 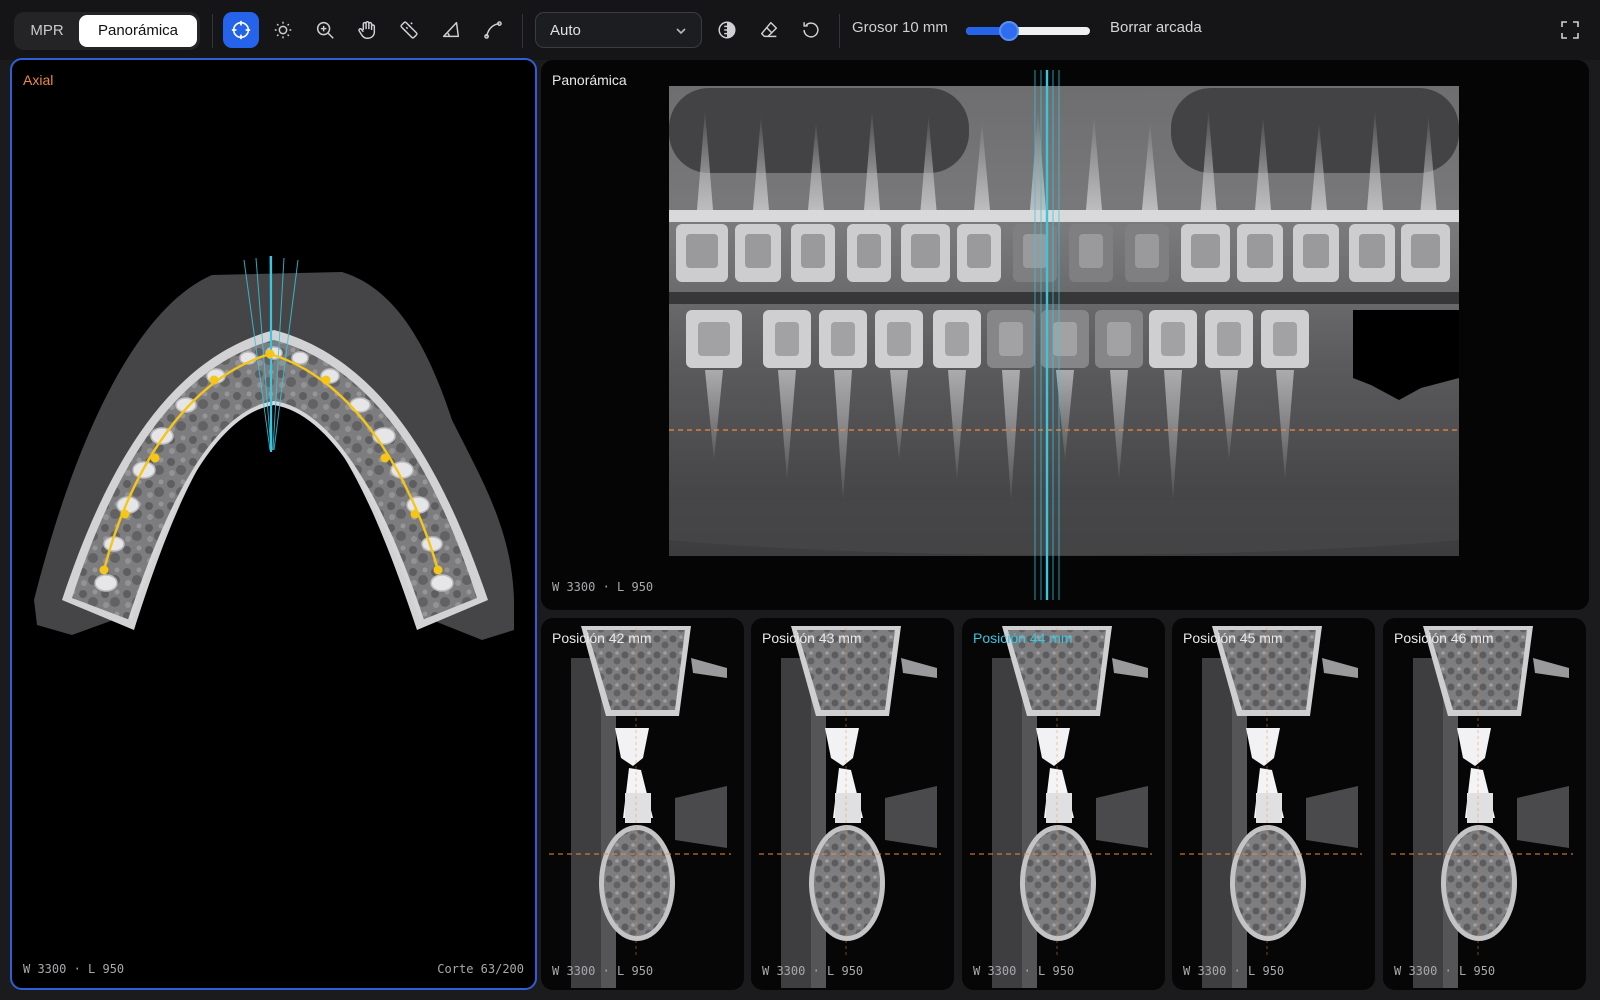 What do you see at coordinates (480, 969) in the screenshot?
I see `axial-slice-index: Corte 63/200` at bounding box center [480, 969].